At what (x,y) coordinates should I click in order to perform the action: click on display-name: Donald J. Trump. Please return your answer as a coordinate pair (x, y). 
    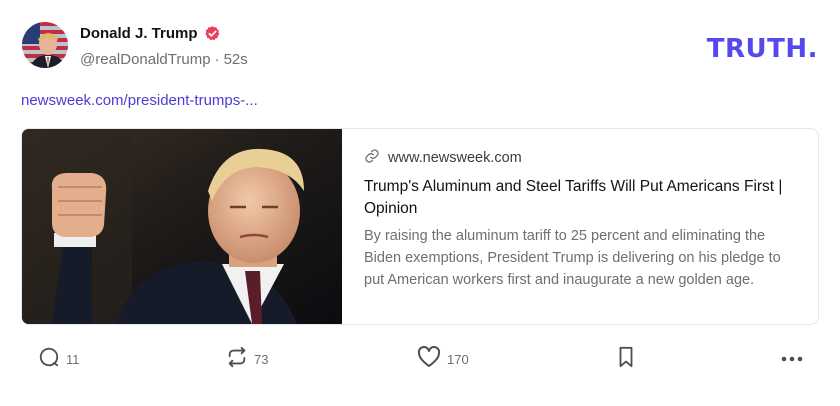
    Looking at the image, I should click on (139, 33).